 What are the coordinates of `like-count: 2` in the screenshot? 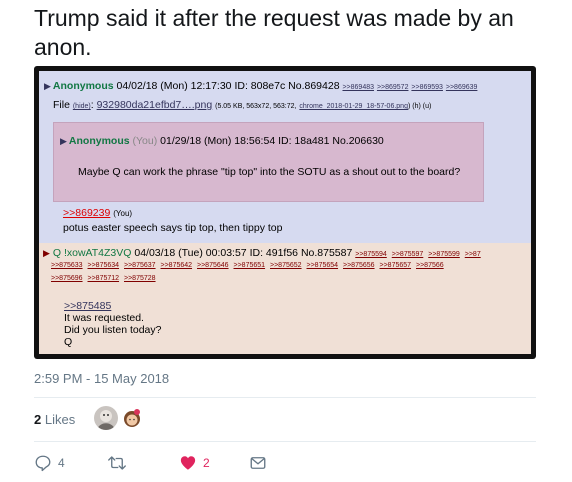 It's located at (206, 463).